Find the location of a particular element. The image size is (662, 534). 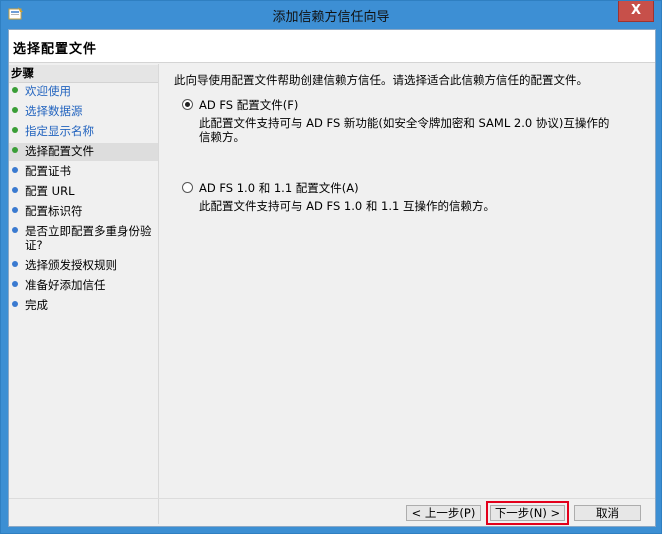

step-label: 选择配置文件 is located at coordinates (59, 151).